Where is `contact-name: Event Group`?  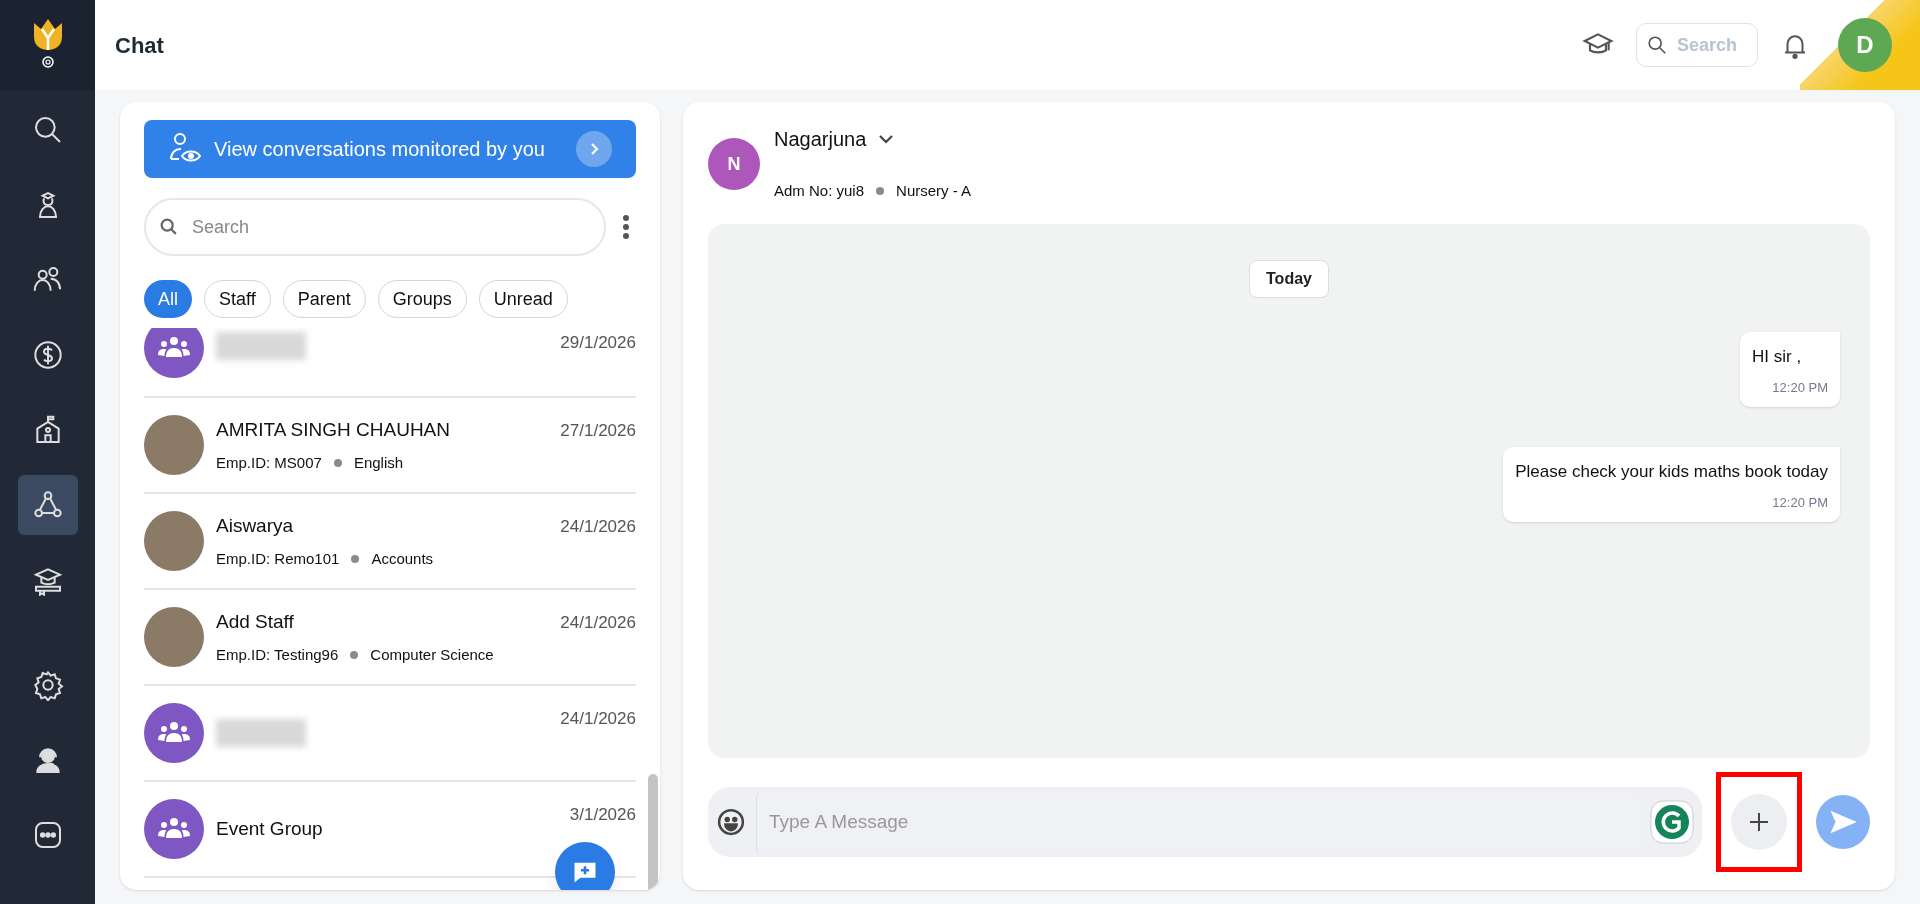
contact-name: Event Group is located at coordinates (270, 828).